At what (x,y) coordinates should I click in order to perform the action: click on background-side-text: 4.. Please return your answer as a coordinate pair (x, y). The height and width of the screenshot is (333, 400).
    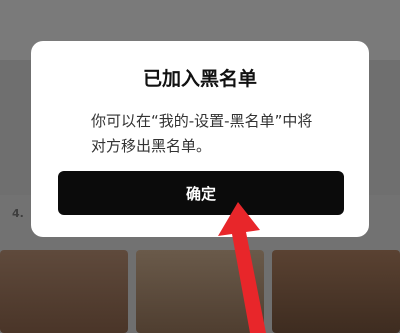
    Looking at the image, I should click on (18, 213).